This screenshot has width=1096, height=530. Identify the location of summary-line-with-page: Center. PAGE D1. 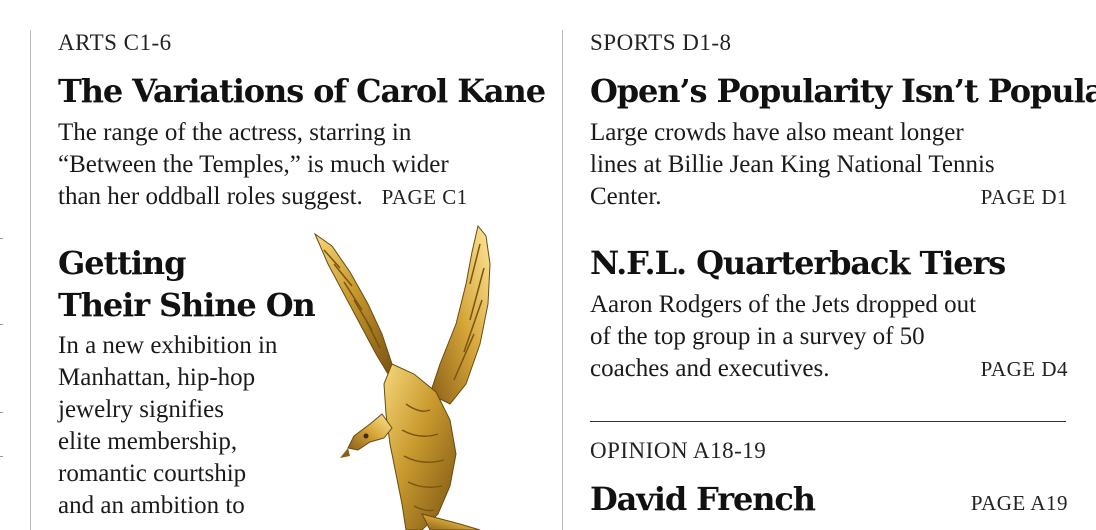
(829, 197).